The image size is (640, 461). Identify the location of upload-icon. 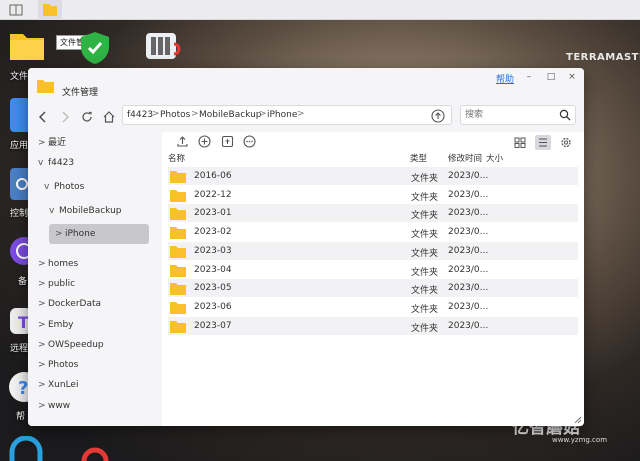
(182, 141).